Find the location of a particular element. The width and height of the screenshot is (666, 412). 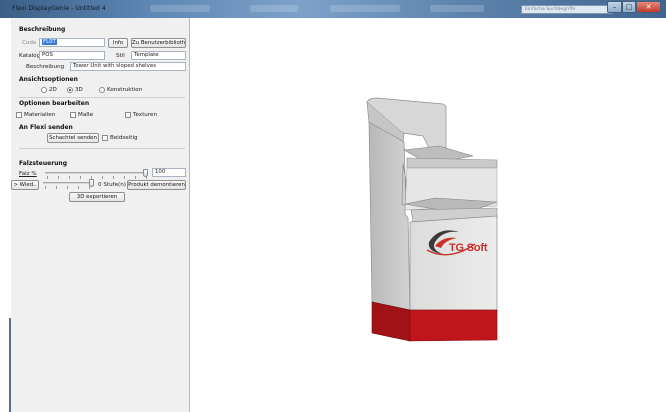

add-to-library-button: Zu Benutzerbibliothe.. is located at coordinates (158, 43).